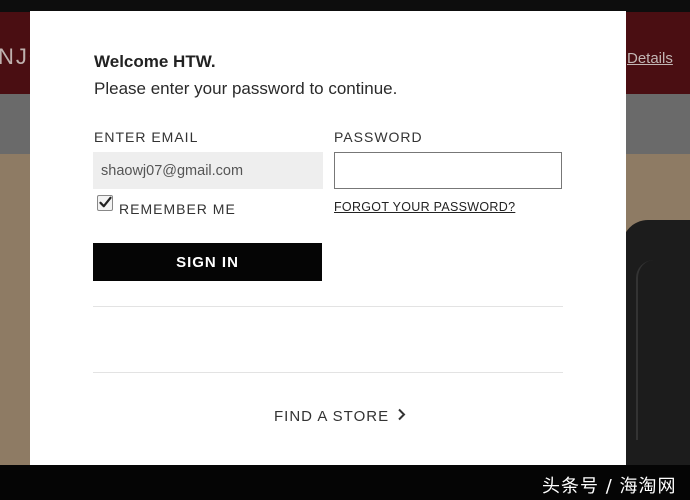 This screenshot has height=500, width=690. What do you see at coordinates (401, 416) in the screenshot?
I see `chevron-right-icon` at bounding box center [401, 416].